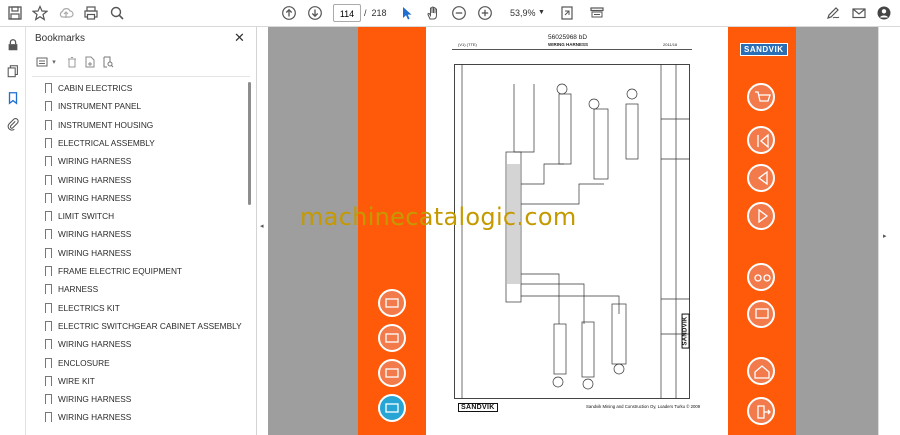 The width and height of the screenshot is (900, 435). I want to click on bookmark-label: INSTRUMENT HOUSING, so click(106, 124).